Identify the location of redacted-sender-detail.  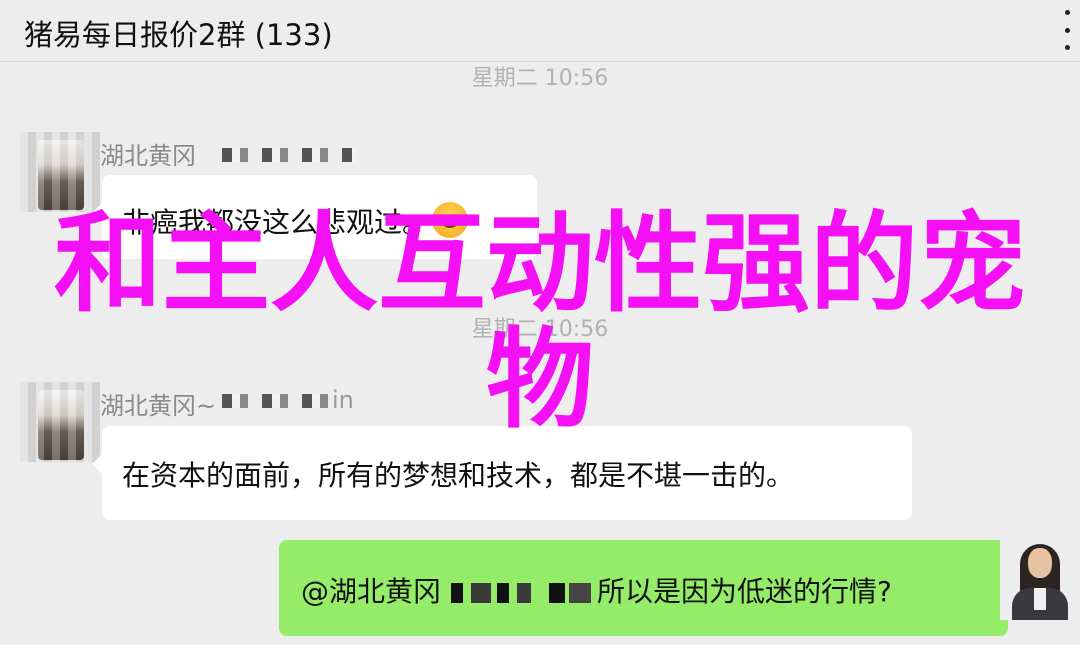
(289, 155).